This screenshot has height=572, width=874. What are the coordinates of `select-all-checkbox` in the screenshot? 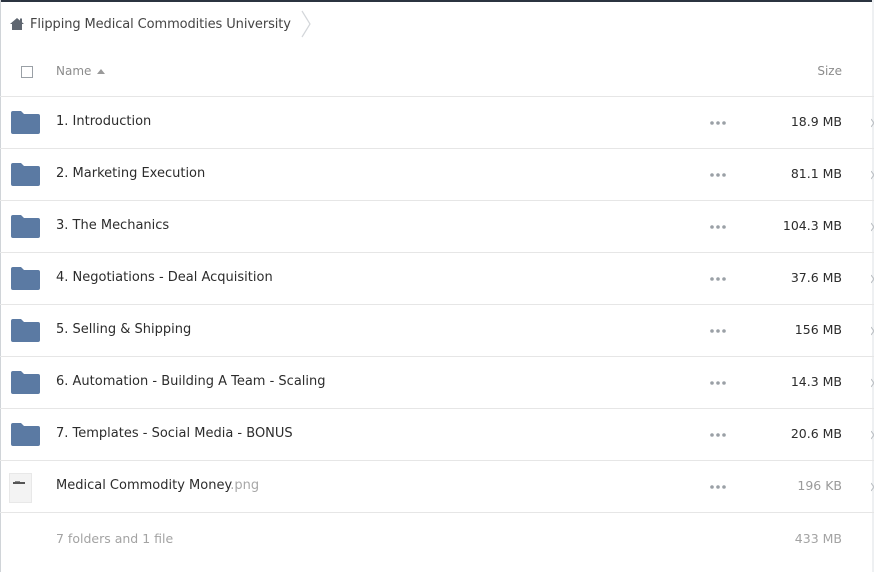 It's located at (27, 72).